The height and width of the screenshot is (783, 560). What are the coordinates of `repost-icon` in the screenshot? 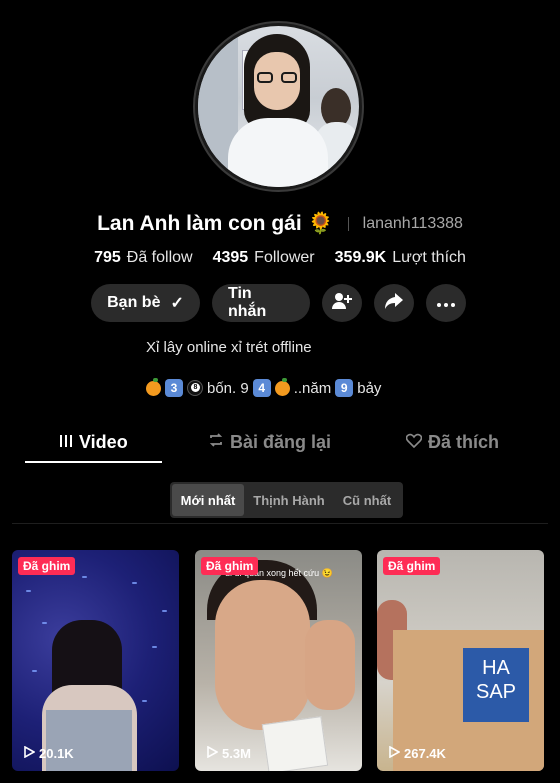 It's located at (216, 442).